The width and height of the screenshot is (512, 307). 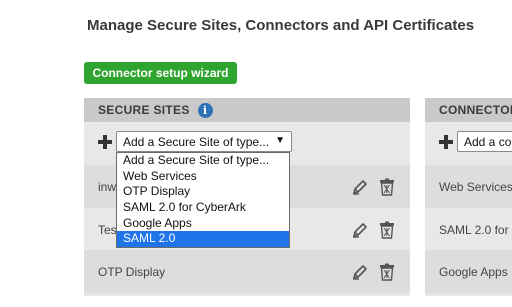 What do you see at coordinates (247, 271) in the screenshot?
I see `secure-site-row: OTP Display` at bounding box center [247, 271].